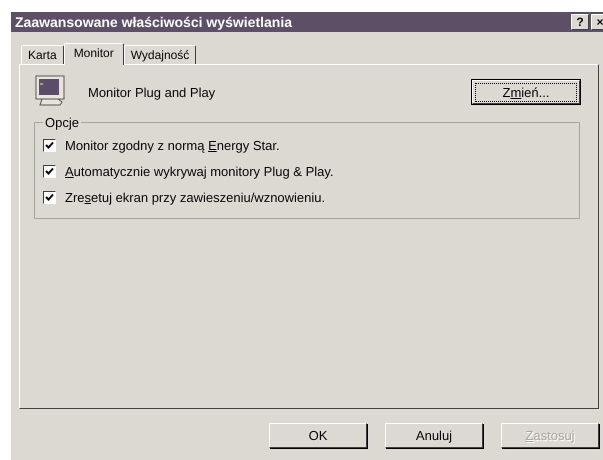 This screenshot has width=603, height=460. What do you see at coordinates (62, 122) in the screenshot?
I see `group-title: Opcje` at bounding box center [62, 122].